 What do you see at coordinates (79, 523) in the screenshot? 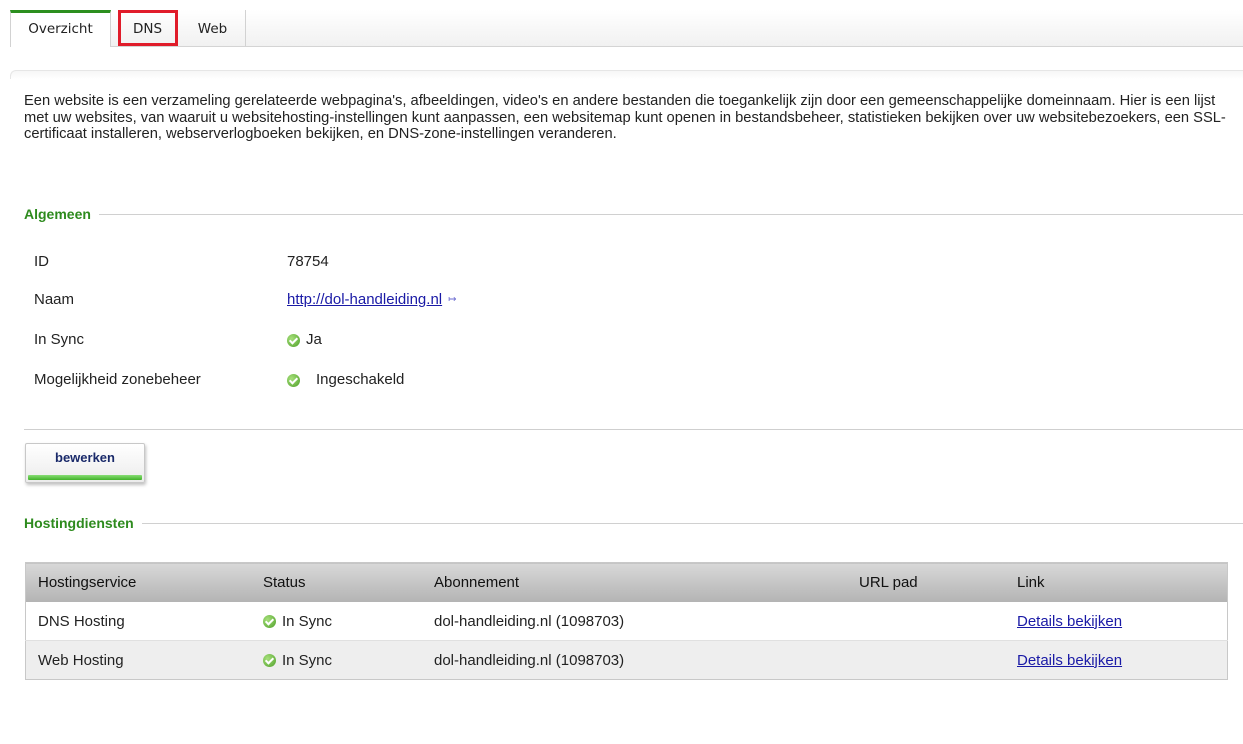
I see `section-hosting-title: Hostingdiensten` at bounding box center [79, 523].